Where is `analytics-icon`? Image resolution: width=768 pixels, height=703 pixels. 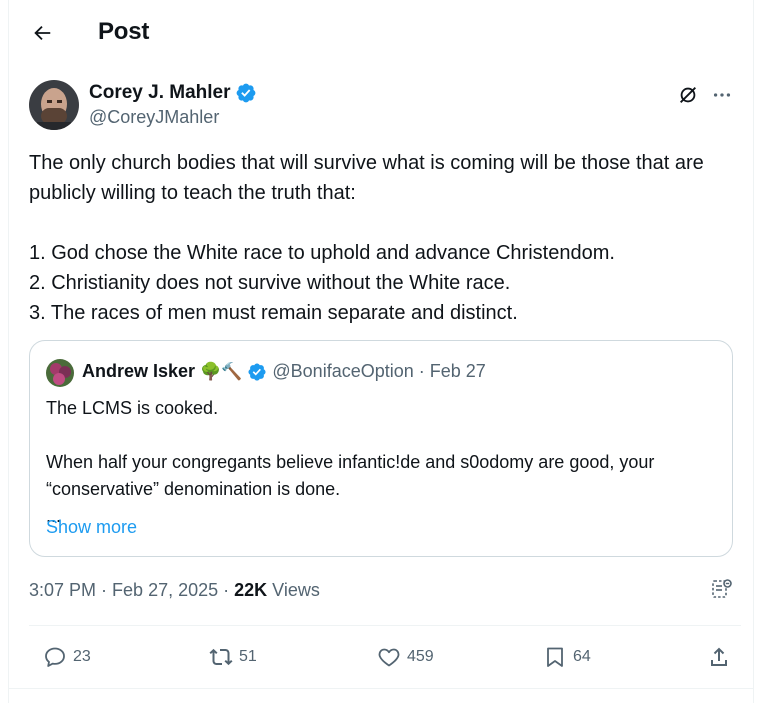
analytics-icon is located at coordinates (722, 588).